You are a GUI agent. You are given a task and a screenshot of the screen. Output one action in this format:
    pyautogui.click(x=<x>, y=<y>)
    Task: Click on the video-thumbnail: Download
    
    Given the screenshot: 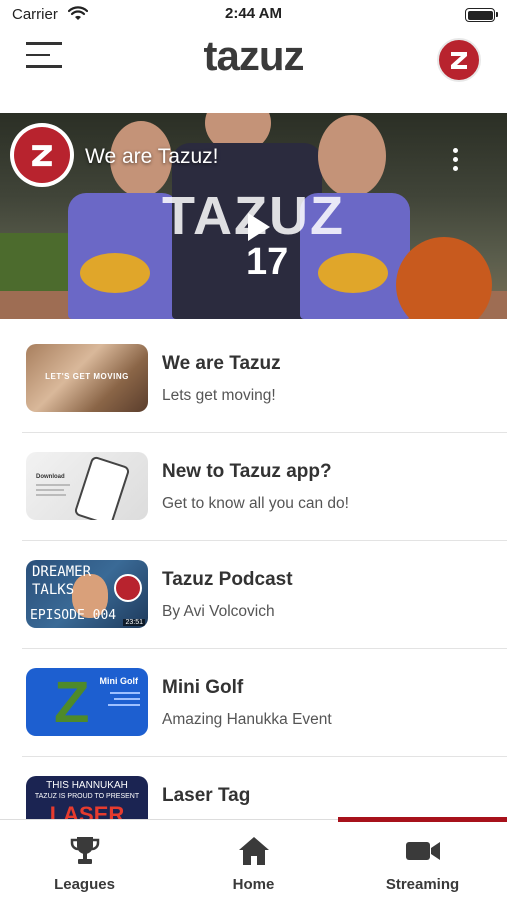 What is the action you would take?
    pyautogui.click(x=87, y=486)
    